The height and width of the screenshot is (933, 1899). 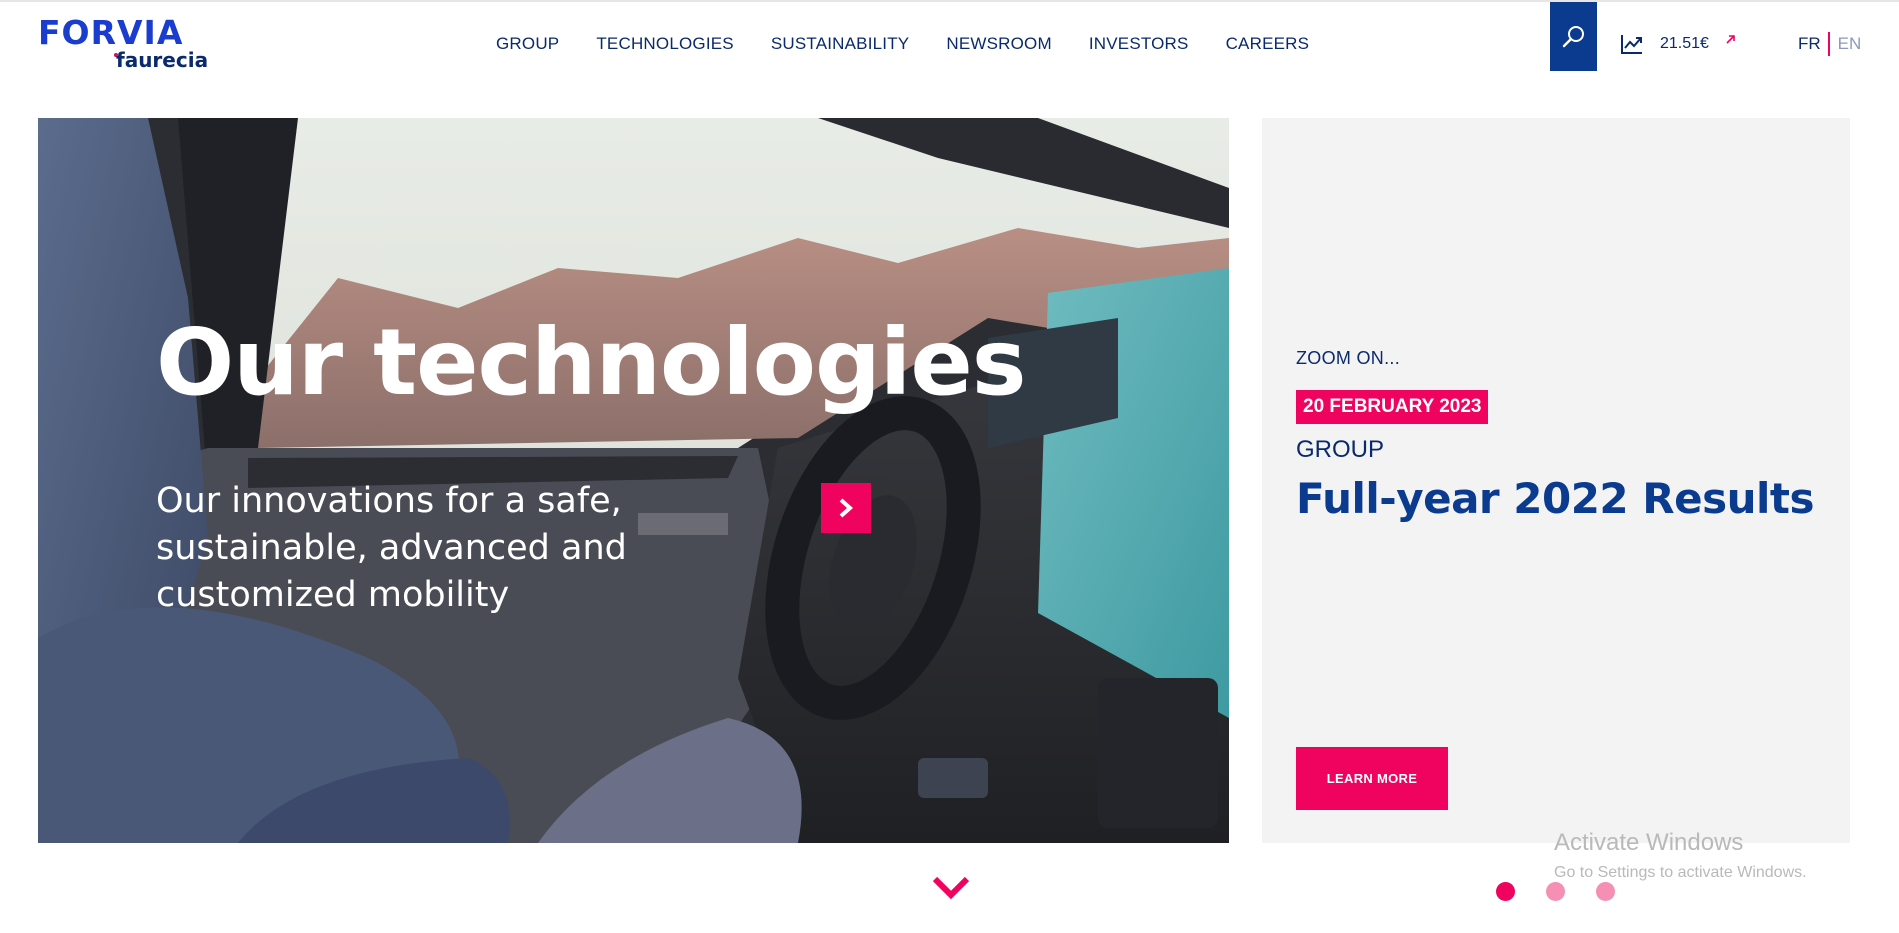 I want to click on nav-item-investors: INVESTORS, so click(x=1139, y=44).